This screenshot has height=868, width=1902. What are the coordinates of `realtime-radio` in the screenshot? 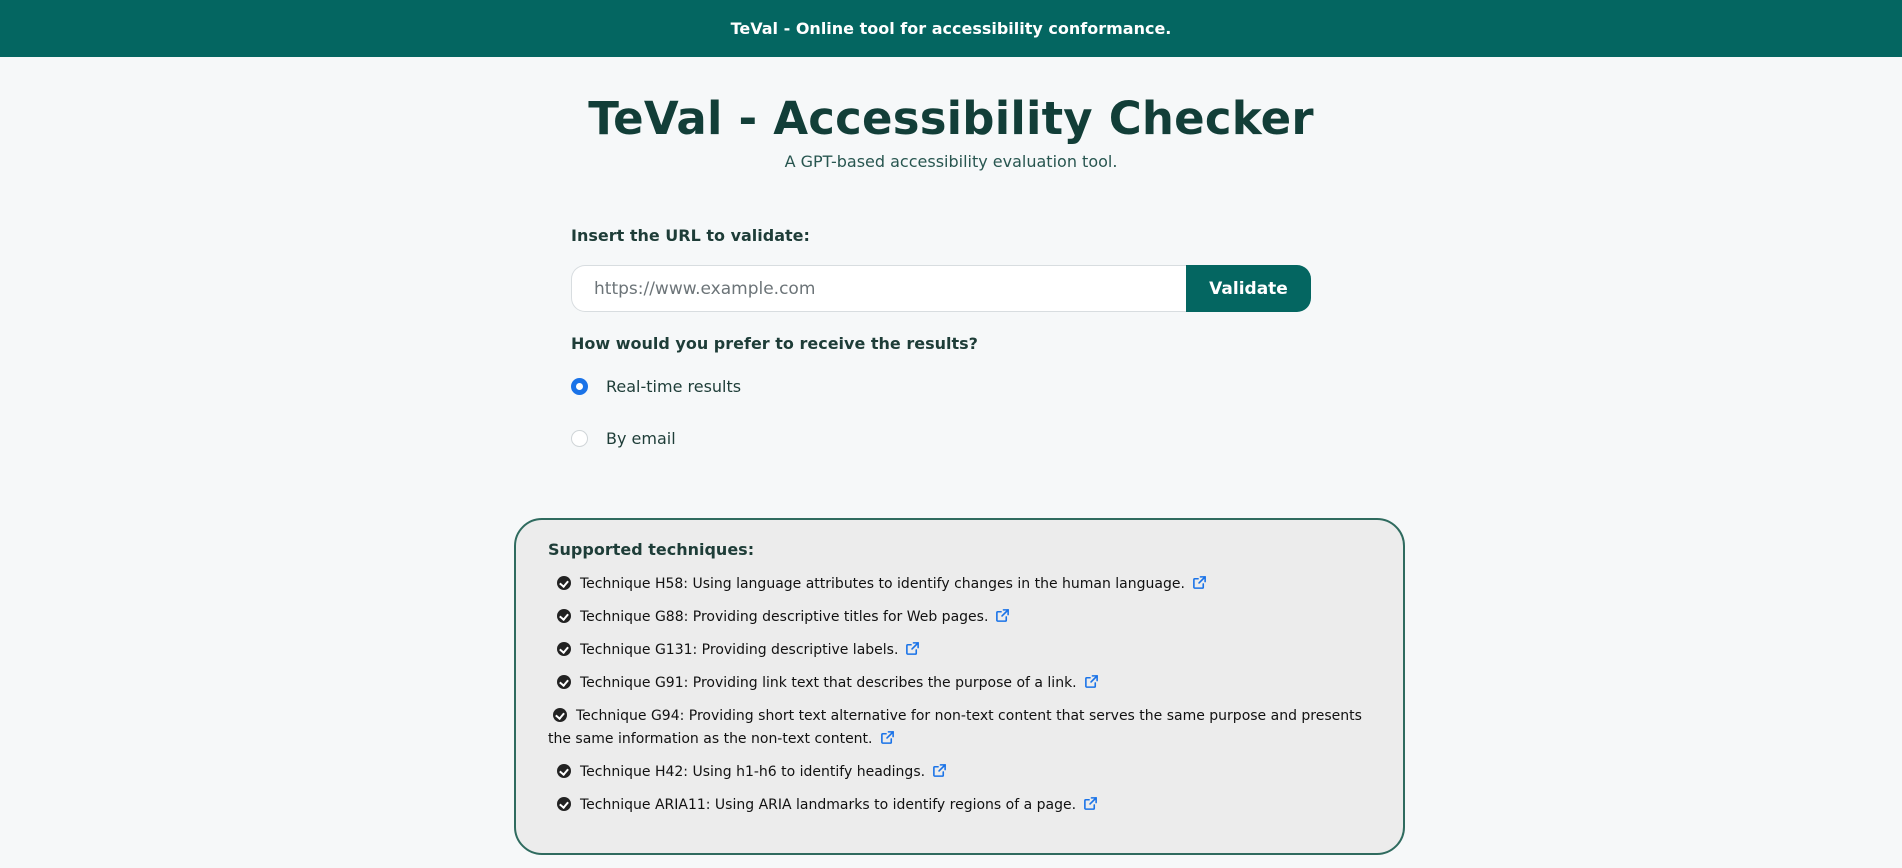 It's located at (579, 386).